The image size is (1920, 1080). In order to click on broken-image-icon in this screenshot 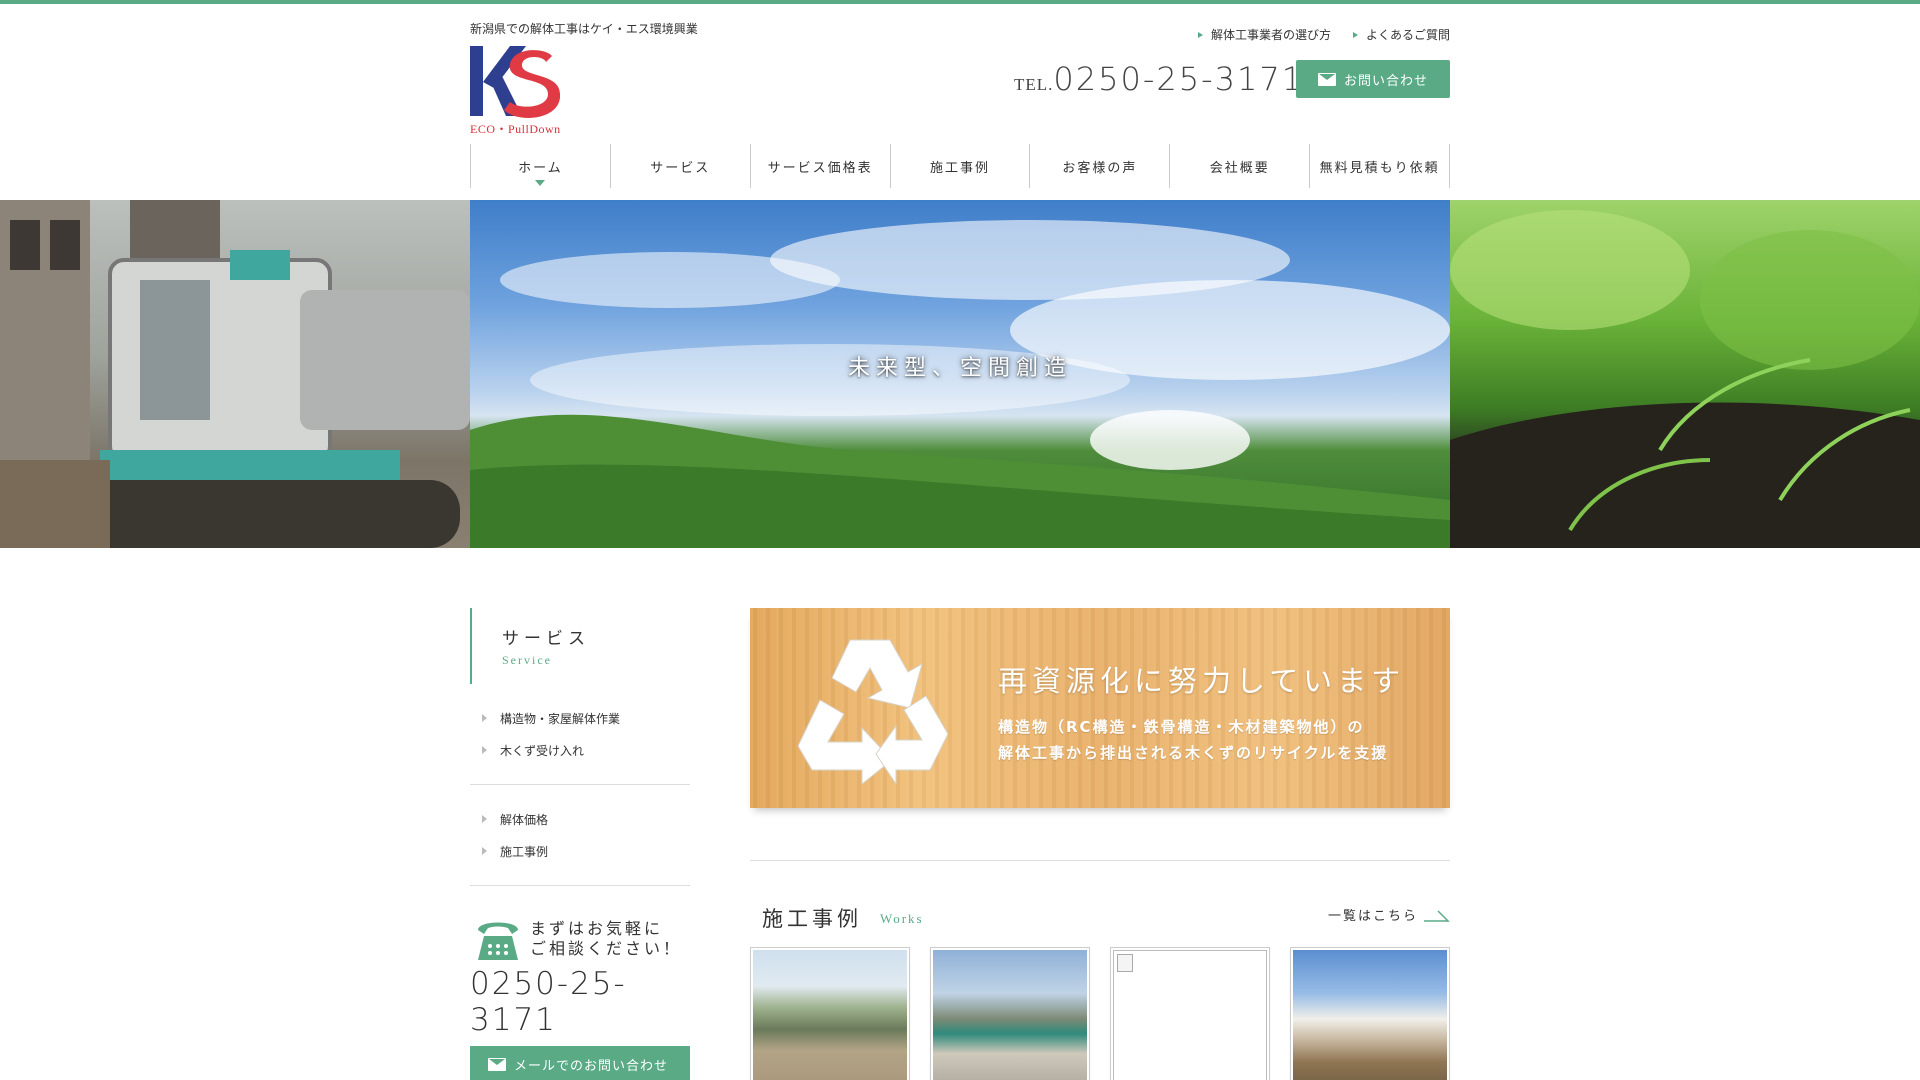, I will do `click(1190, 1015)`.